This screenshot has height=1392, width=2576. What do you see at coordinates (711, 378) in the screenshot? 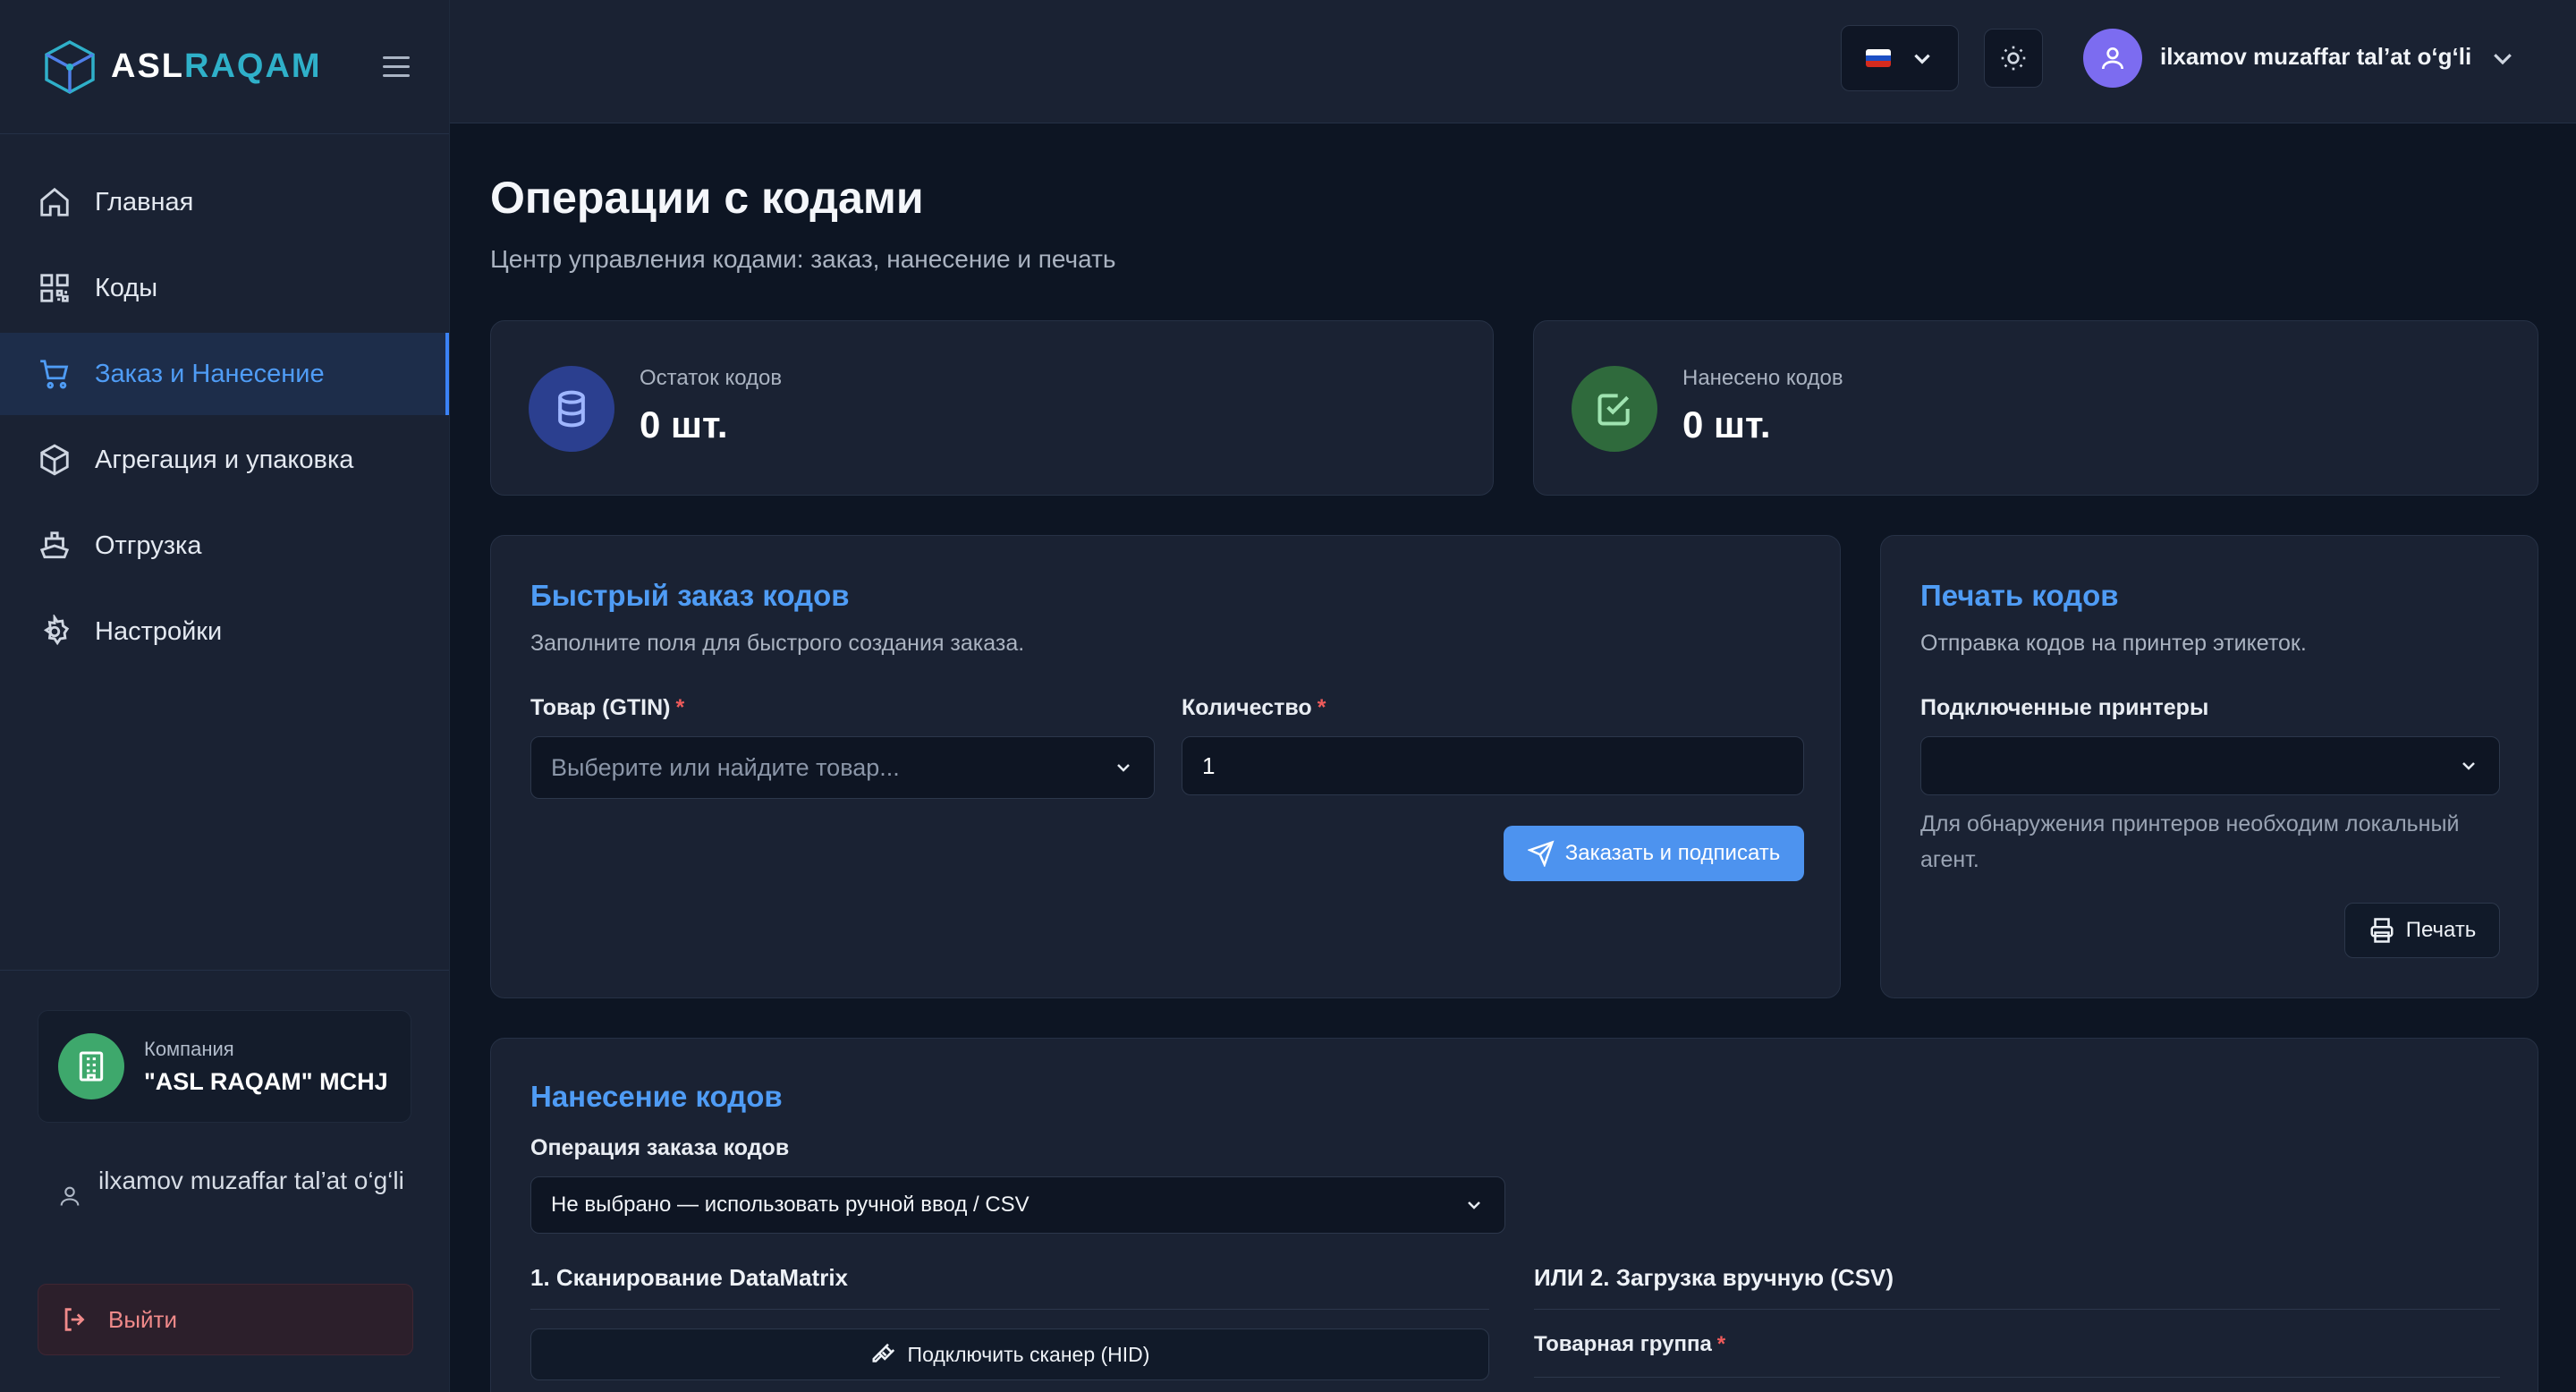
I see `stat-label: Остаток кодов` at bounding box center [711, 378].